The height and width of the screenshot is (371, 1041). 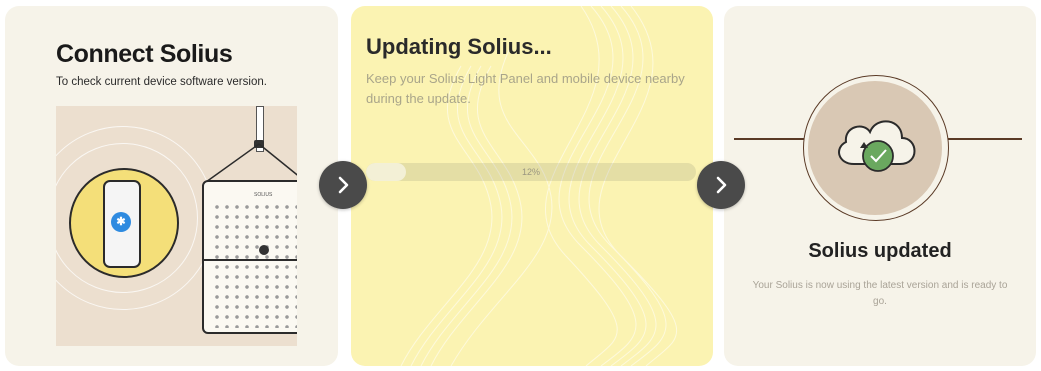 I want to click on progress-label: 12%, so click(x=530, y=172).